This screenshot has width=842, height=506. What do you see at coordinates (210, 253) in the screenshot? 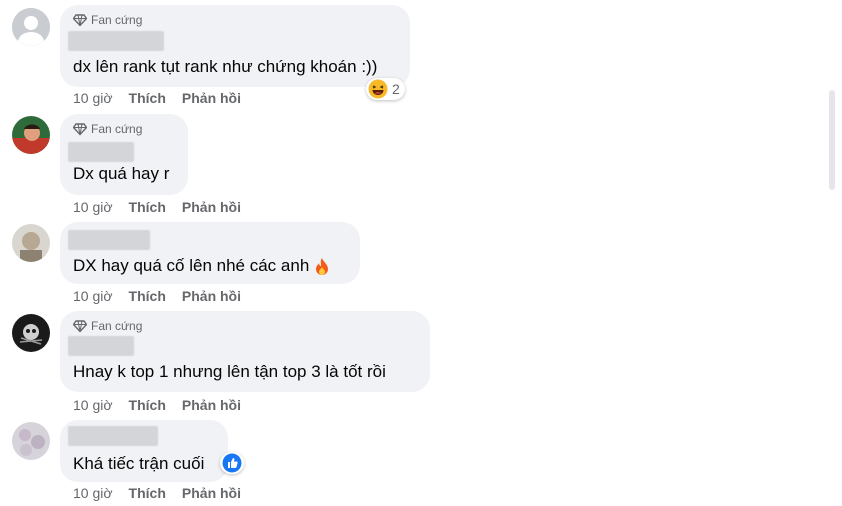
I see `comment-bubble: DX hay quá cố lên nhé các anh` at bounding box center [210, 253].